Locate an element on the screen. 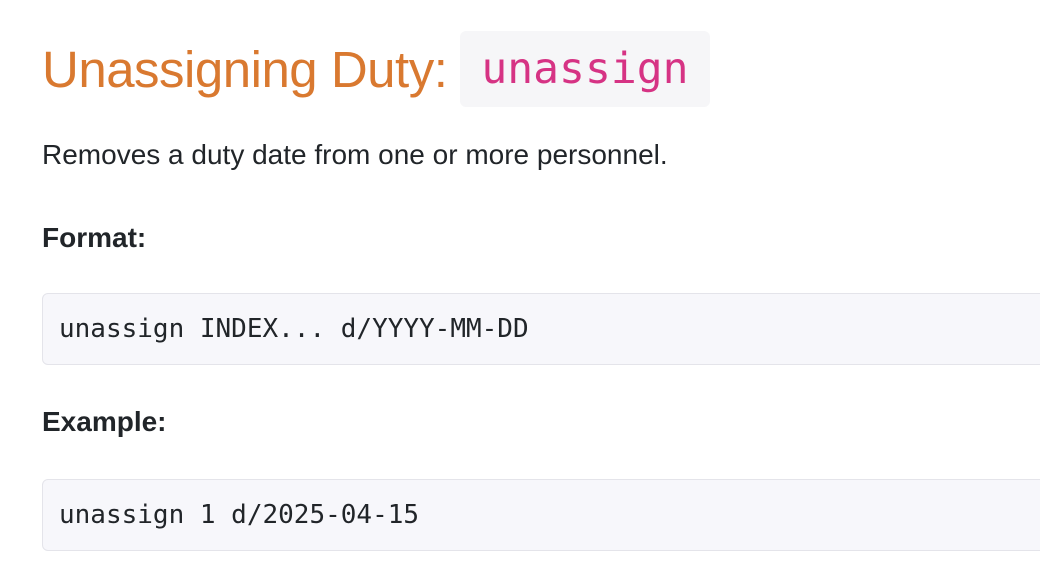  format-label: Format: is located at coordinates (94, 237).